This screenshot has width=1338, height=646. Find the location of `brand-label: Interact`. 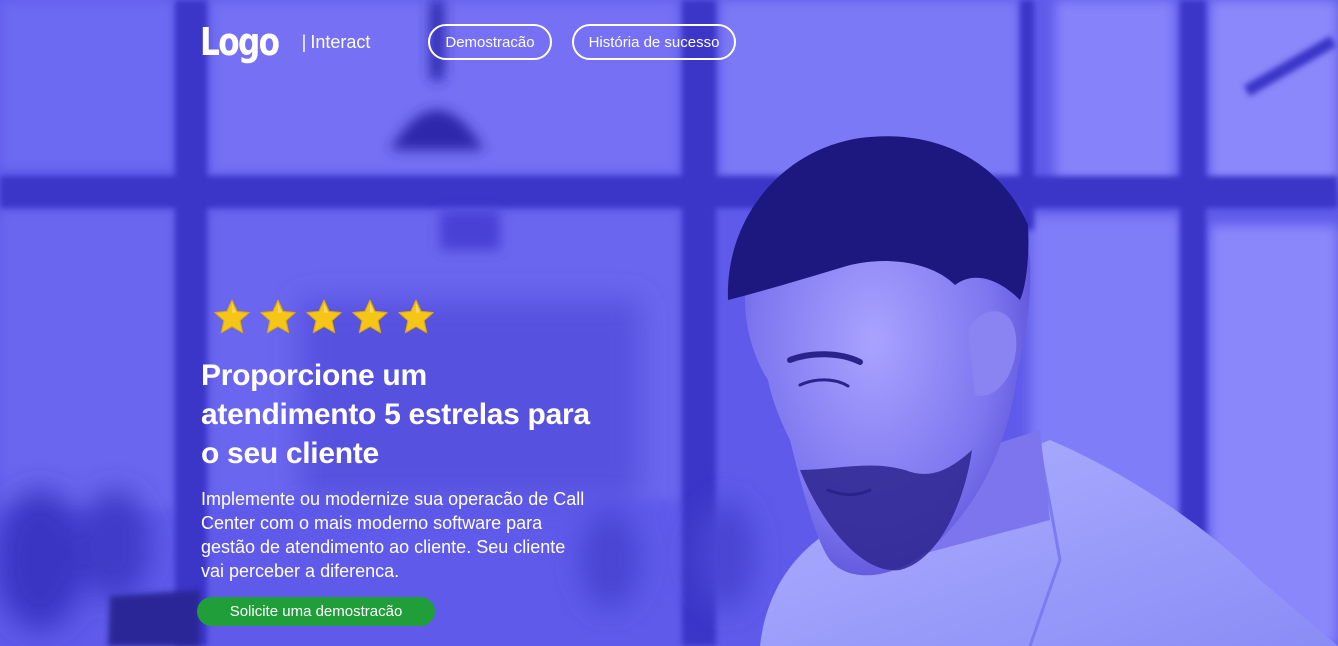

brand-label: Interact is located at coordinates (340, 41).